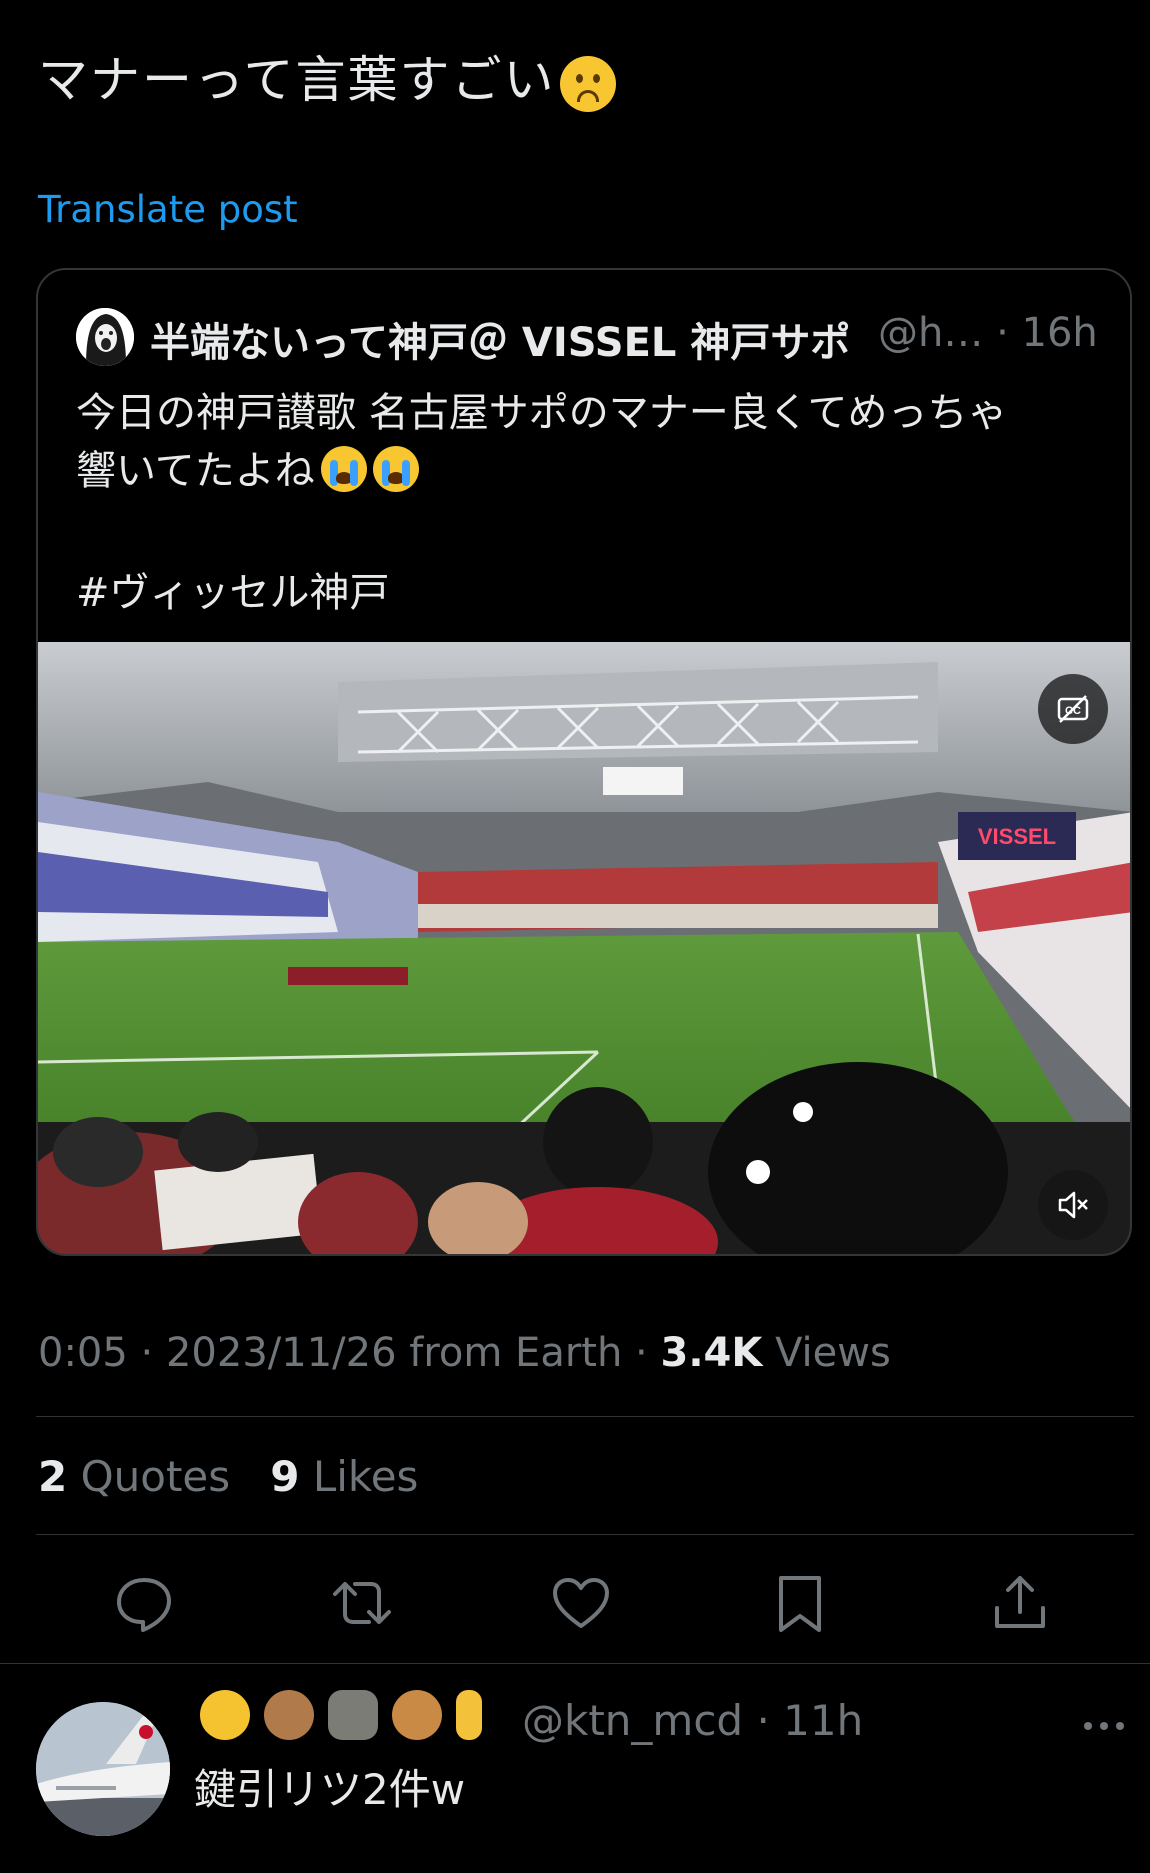 The width and height of the screenshot is (1150, 1873). I want to click on quotes-stat: 2 Quotes, so click(134, 1476).